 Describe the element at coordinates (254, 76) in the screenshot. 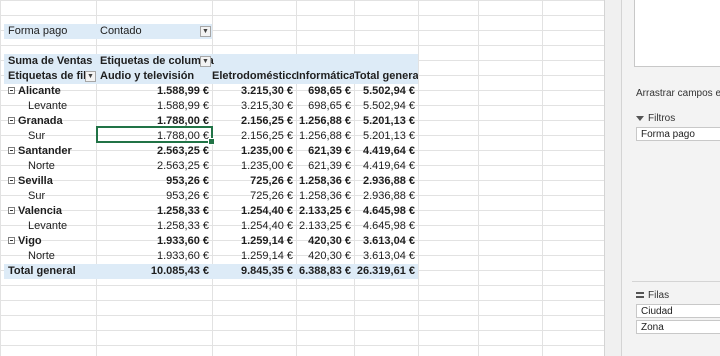

I see `column-header-eletro: Eletrodomésticos` at that location.